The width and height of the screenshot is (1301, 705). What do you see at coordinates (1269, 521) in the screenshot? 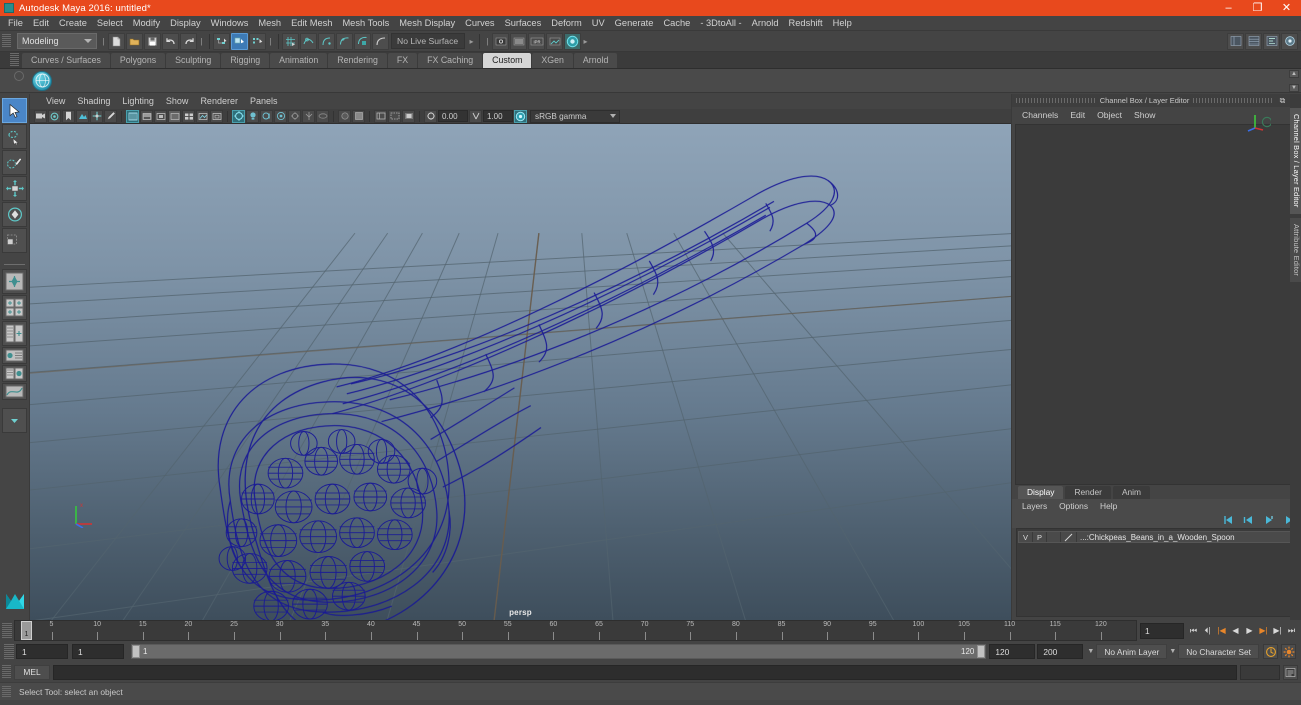
I see `new-layer-icon` at bounding box center [1269, 521].